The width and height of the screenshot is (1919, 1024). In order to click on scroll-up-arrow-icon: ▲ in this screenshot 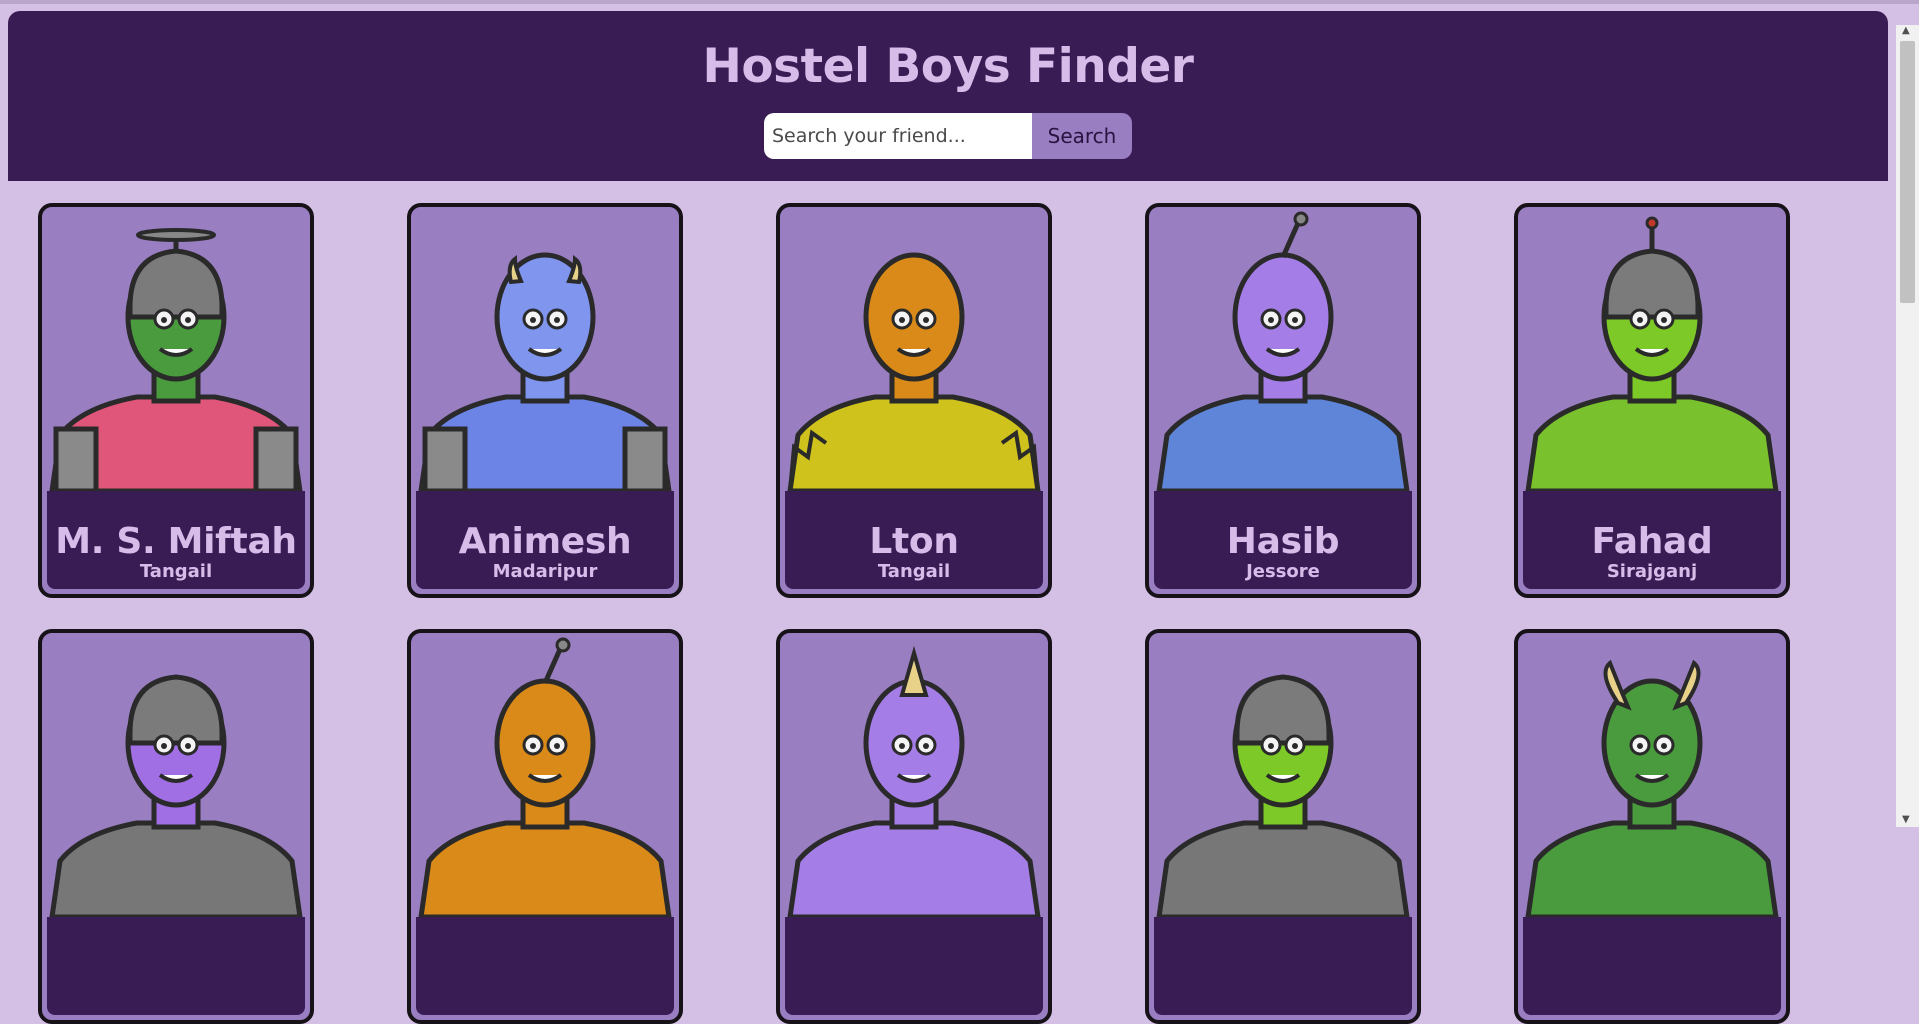, I will do `click(1906, 30)`.